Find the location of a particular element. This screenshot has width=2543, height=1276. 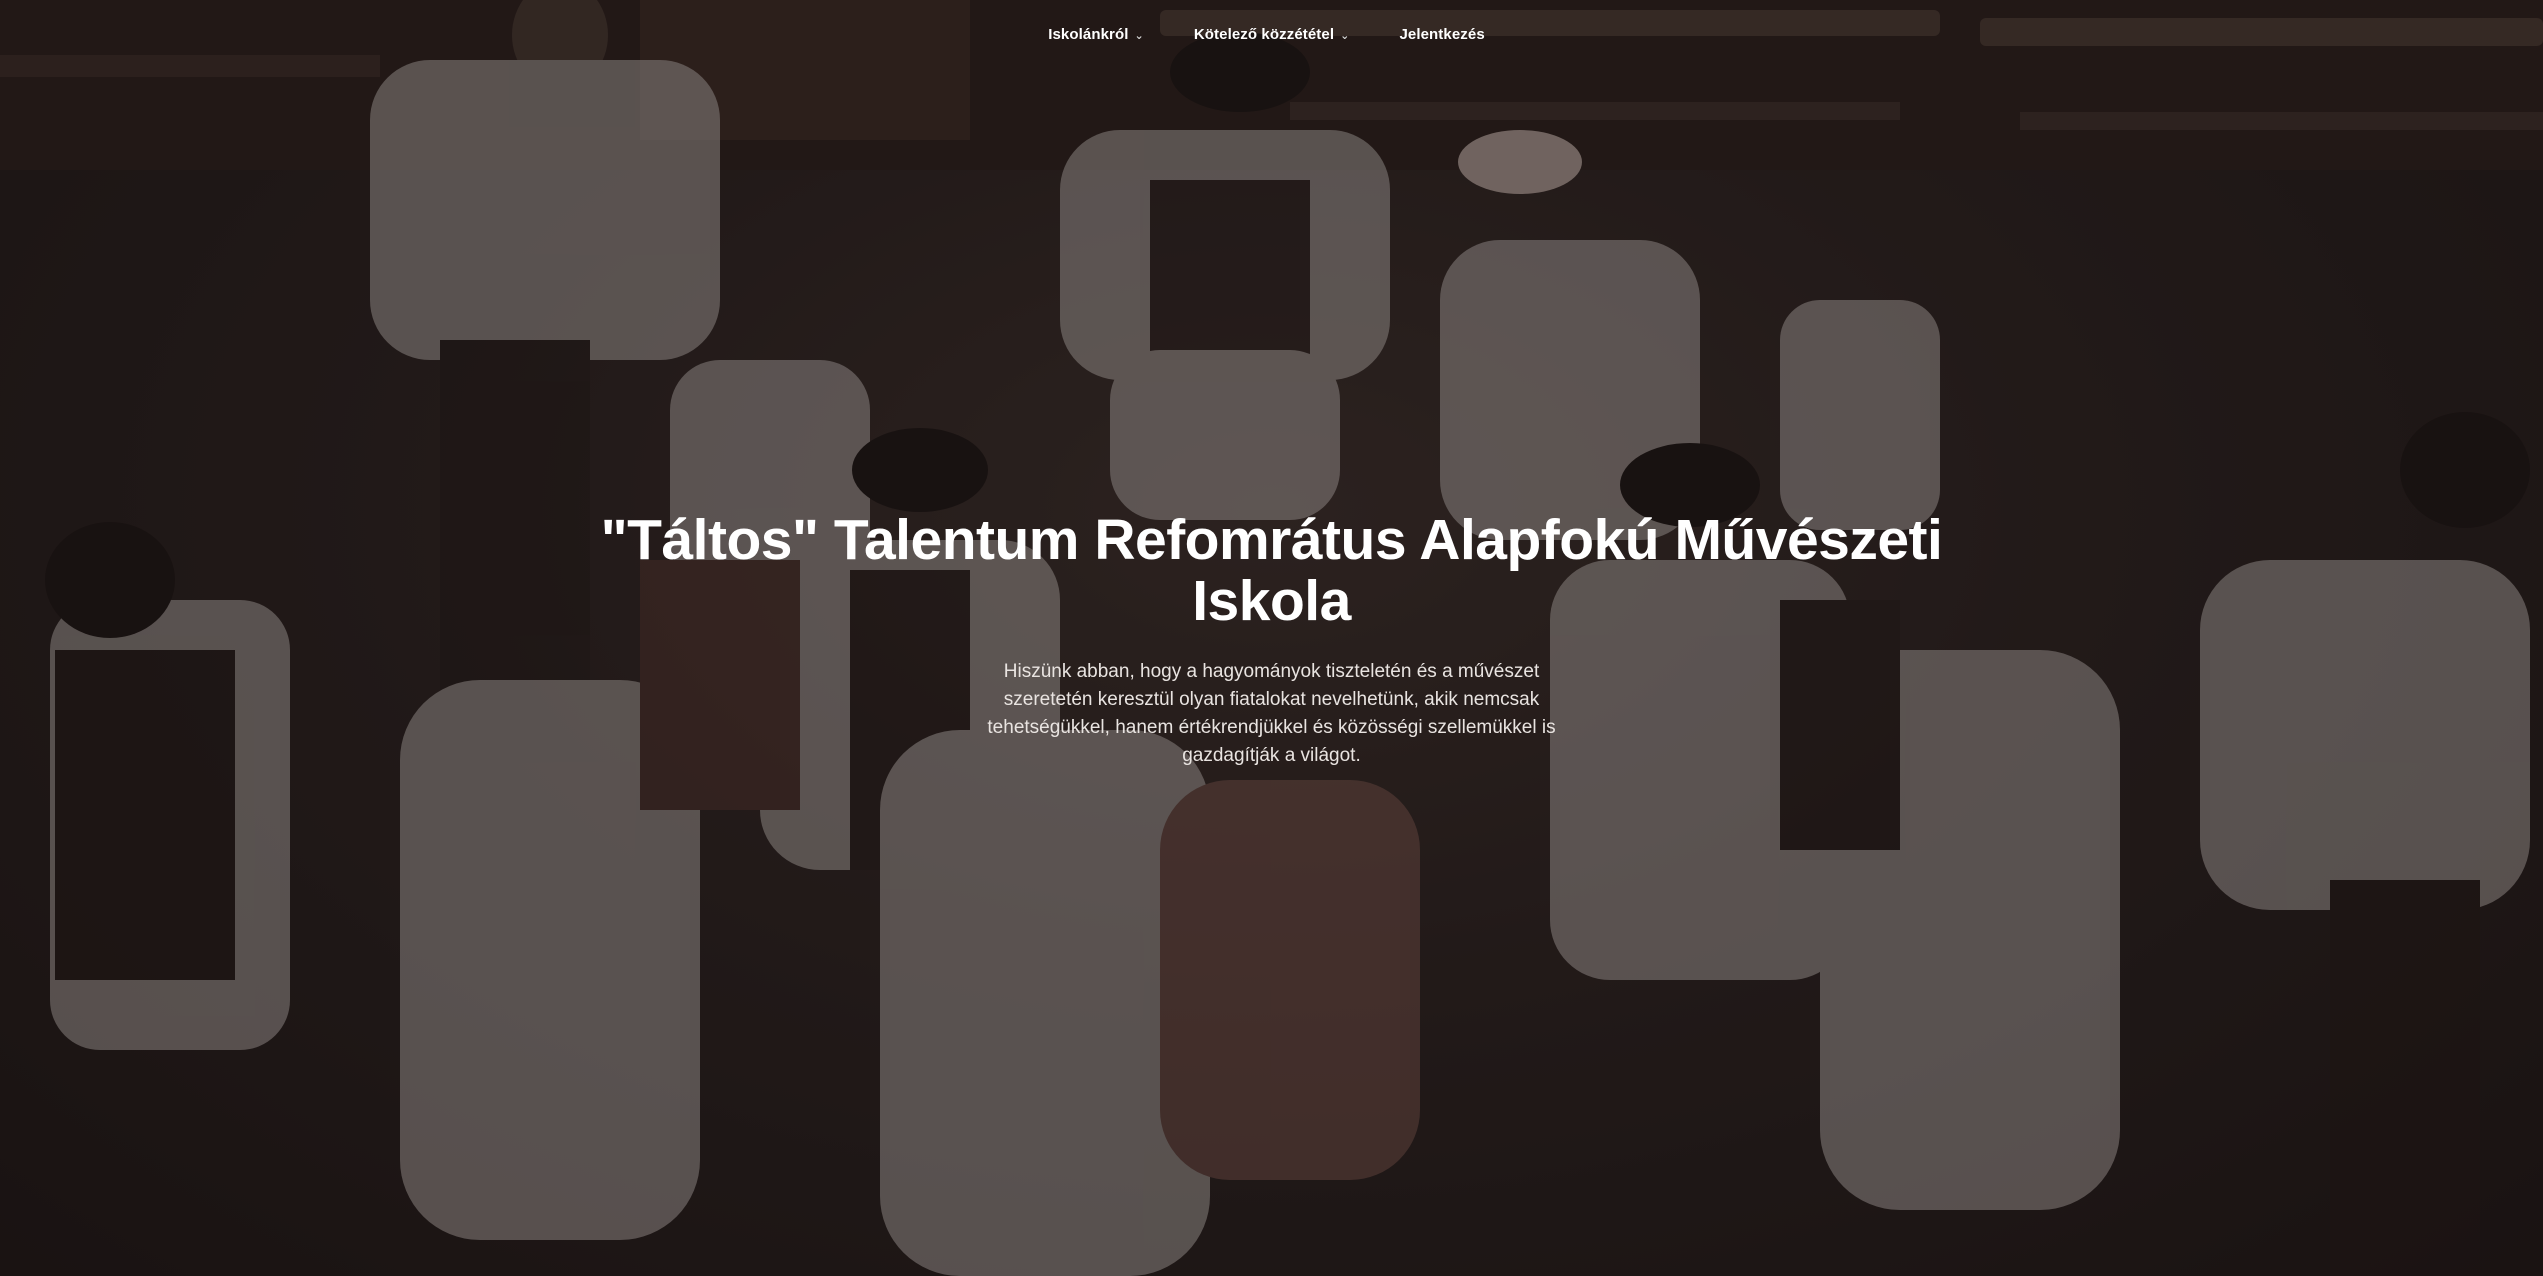

nav-item-kotelezo-kozzetetel: Kötelező közzététel ⌄ is located at coordinates (1272, 34).